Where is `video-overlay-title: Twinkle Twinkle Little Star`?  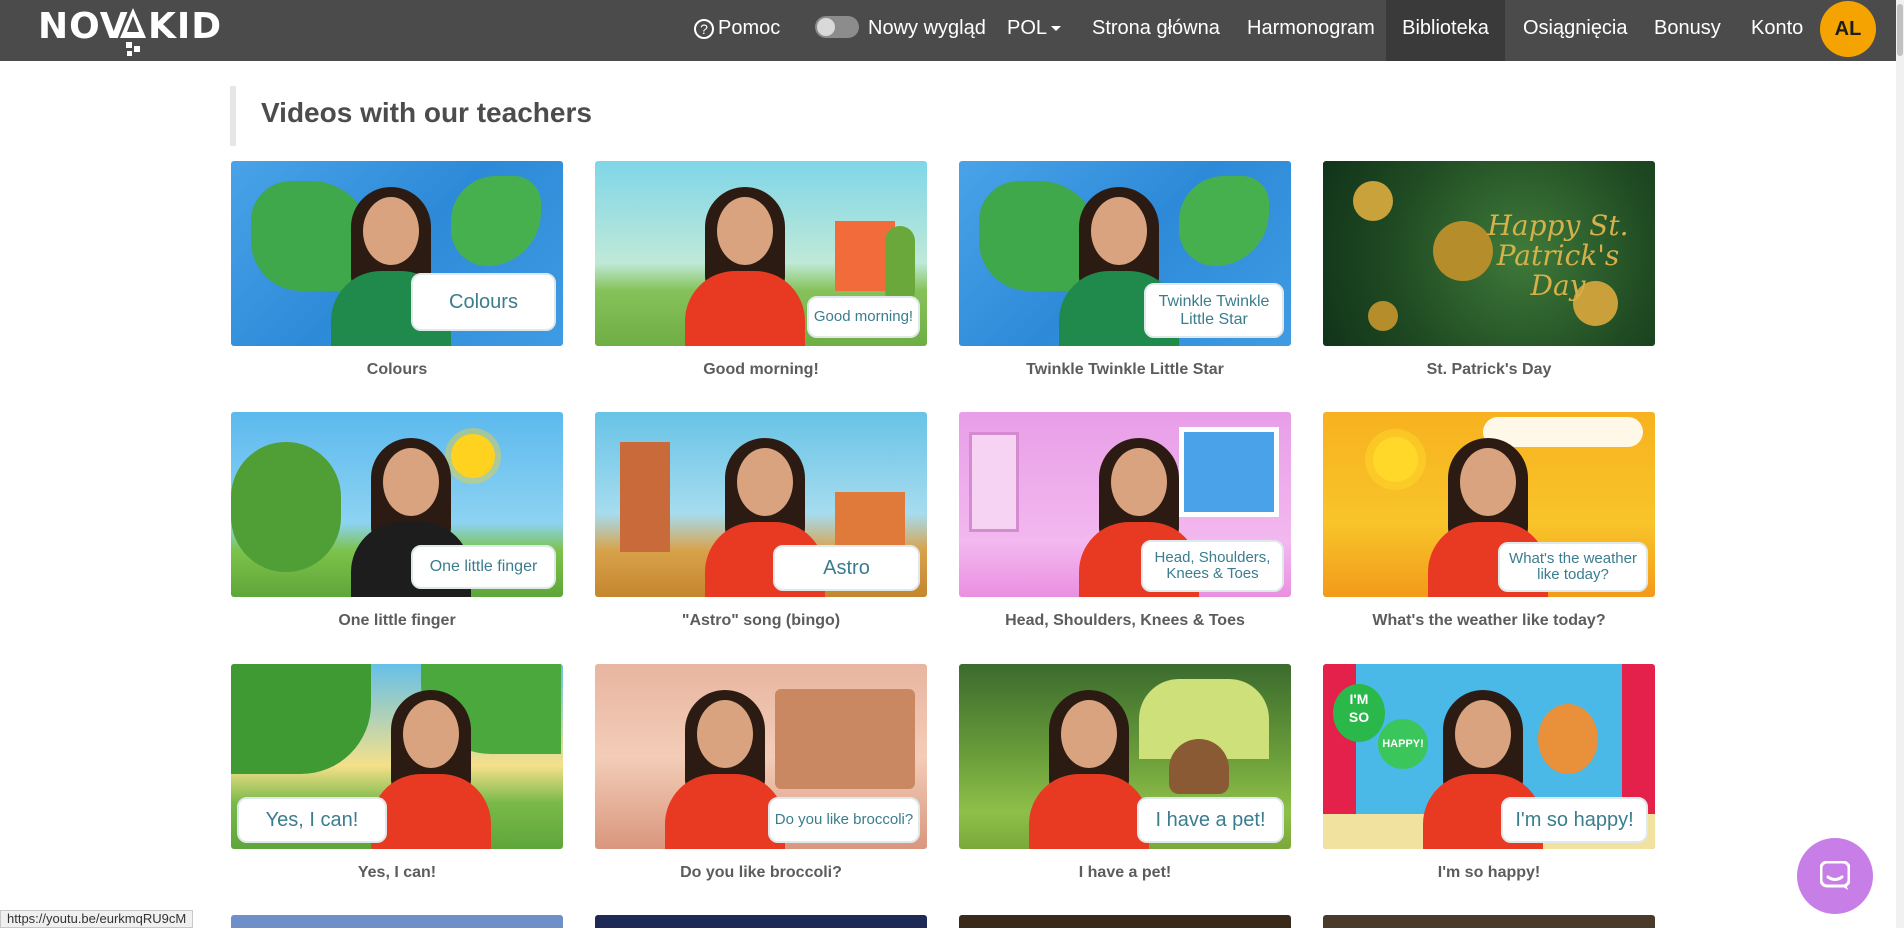
video-overlay-title: Twinkle Twinkle Little Star is located at coordinates (1214, 310).